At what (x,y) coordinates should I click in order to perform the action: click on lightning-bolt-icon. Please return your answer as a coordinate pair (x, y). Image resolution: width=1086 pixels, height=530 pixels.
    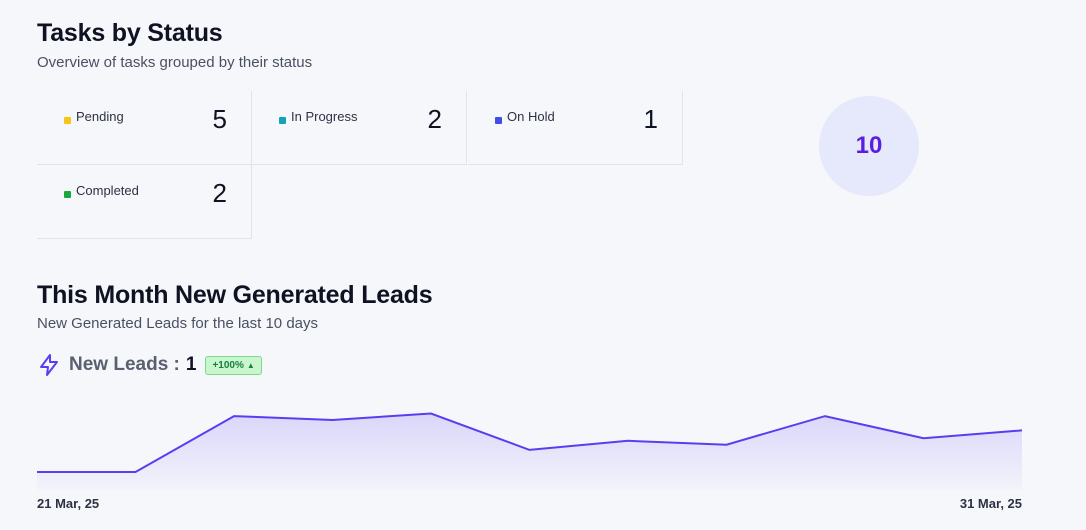
    Looking at the image, I should click on (49, 365).